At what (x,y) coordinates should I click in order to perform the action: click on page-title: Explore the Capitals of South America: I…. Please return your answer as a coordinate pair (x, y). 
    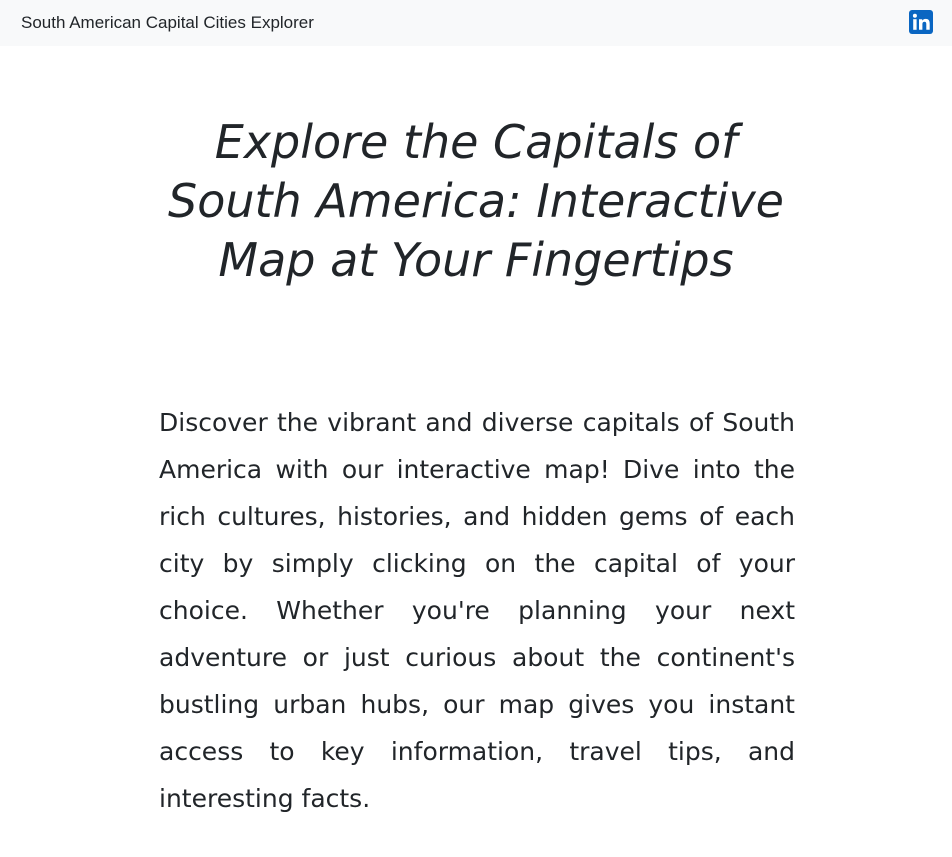
    Looking at the image, I should click on (476, 201).